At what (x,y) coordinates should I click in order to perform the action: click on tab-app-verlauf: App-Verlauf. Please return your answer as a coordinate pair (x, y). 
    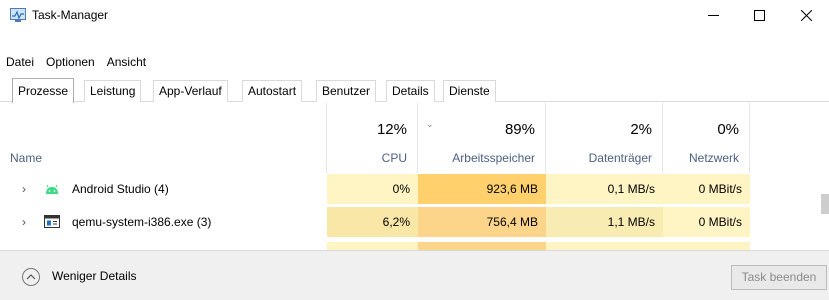
    Looking at the image, I should click on (190, 91).